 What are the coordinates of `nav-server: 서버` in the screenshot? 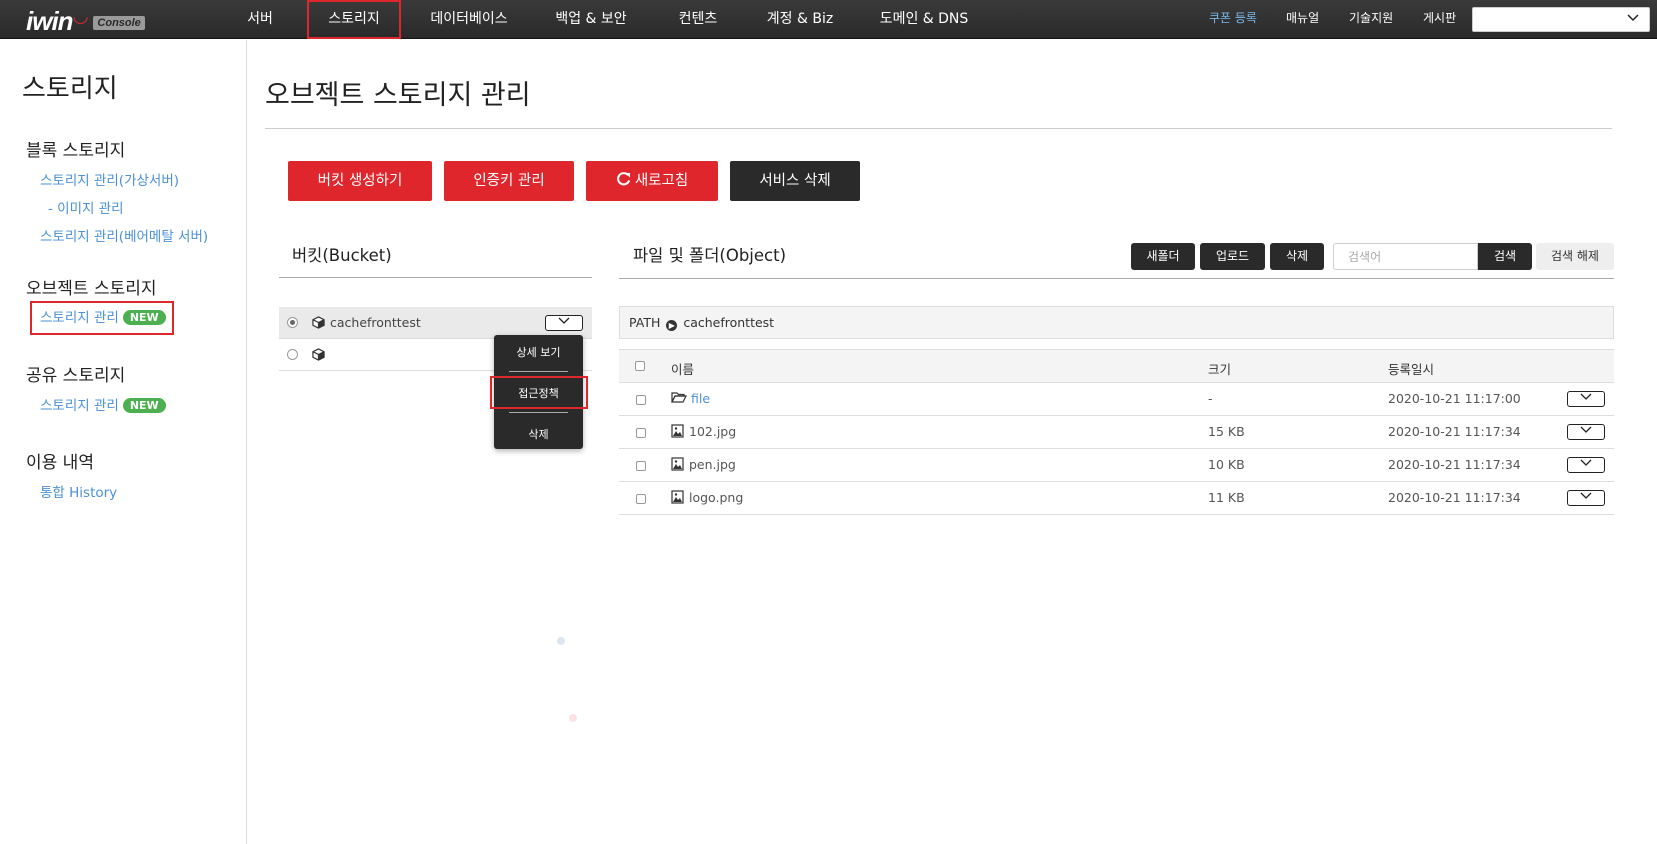 It's located at (260, 19).